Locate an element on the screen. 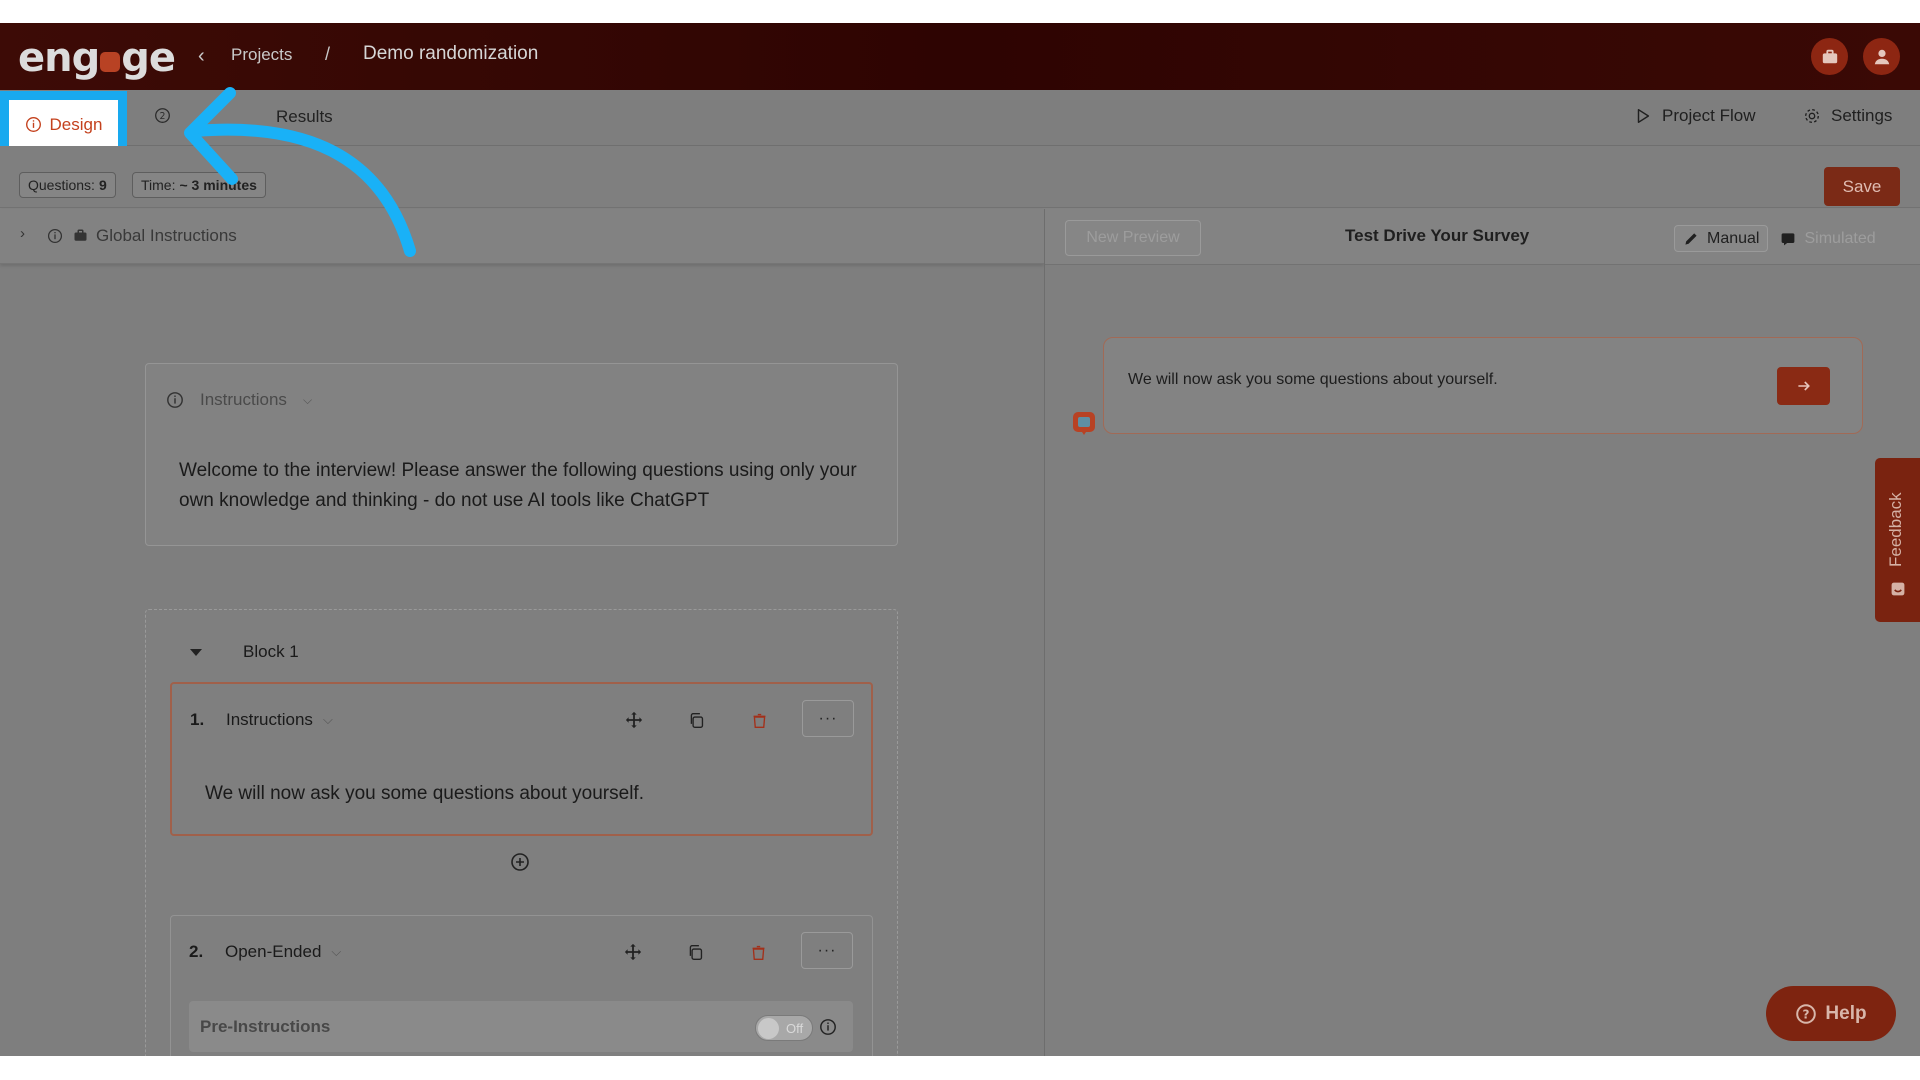 The image size is (1920, 1080). preview-mode-toggle: Manual Simulated is located at coordinates (1779, 238).